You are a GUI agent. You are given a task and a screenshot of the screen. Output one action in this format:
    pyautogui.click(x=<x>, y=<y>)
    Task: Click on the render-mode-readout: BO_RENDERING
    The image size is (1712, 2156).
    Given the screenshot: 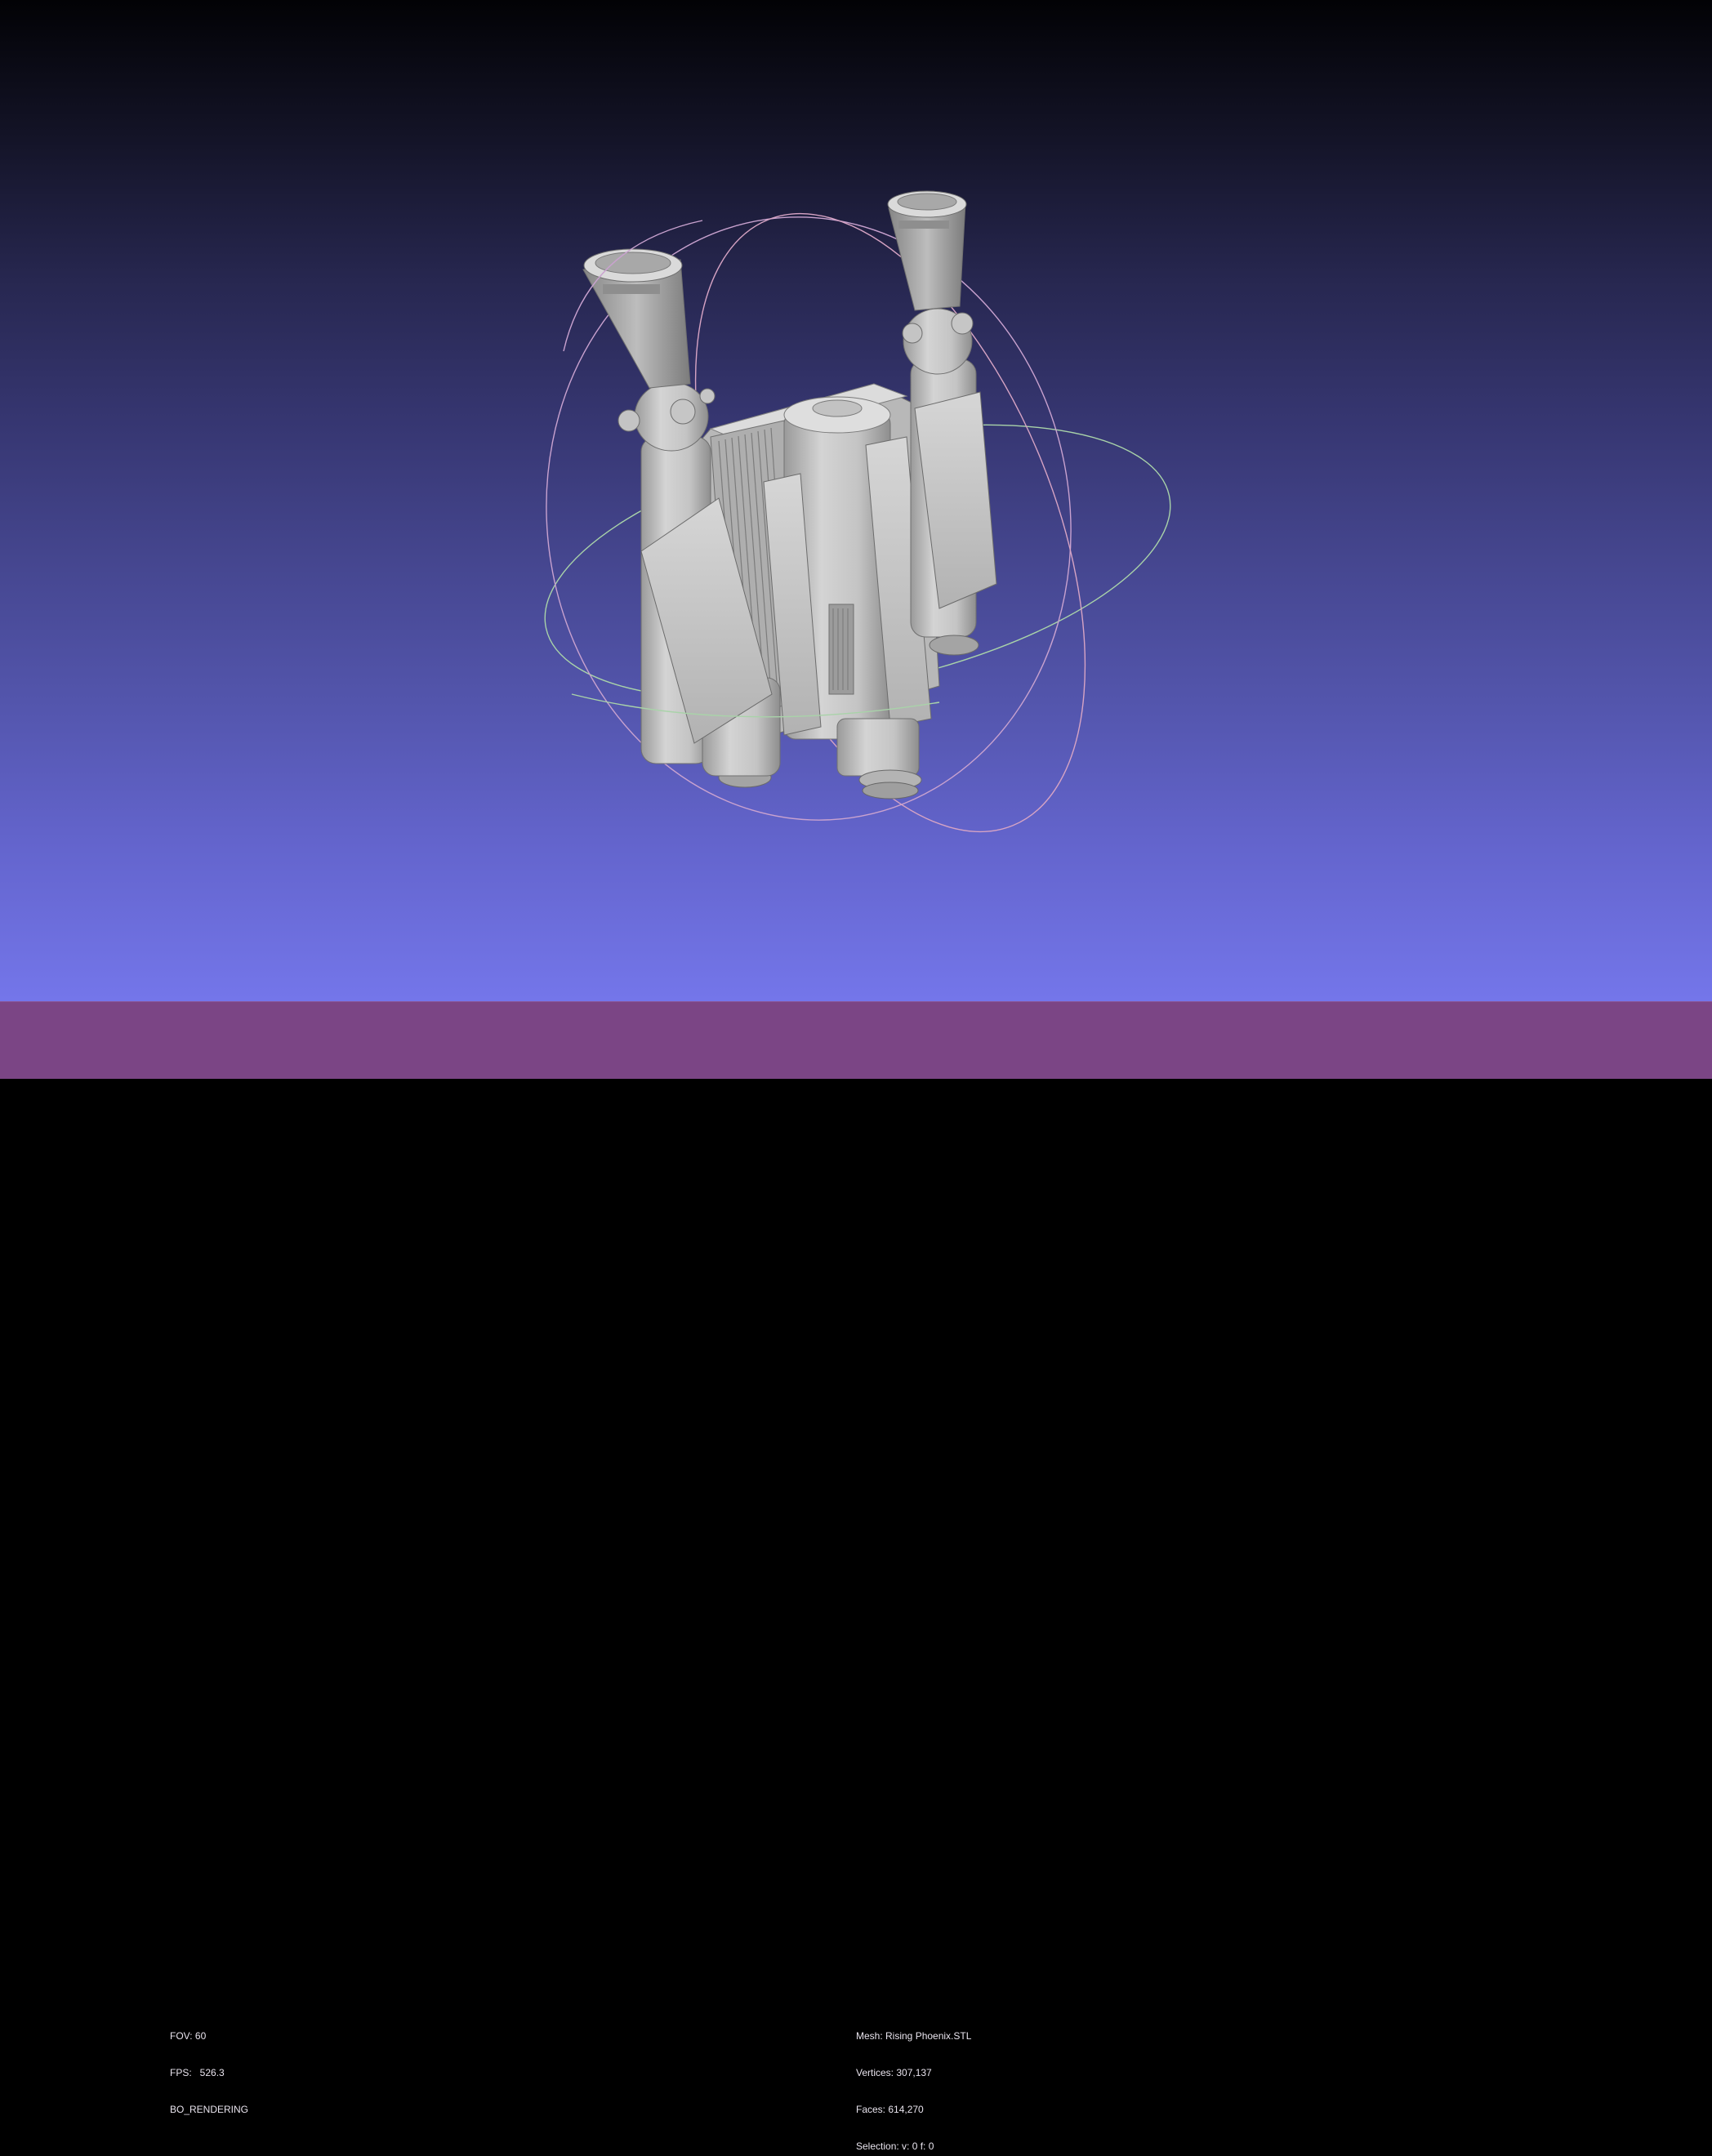 What is the action you would take?
    pyautogui.click(x=209, y=2109)
    